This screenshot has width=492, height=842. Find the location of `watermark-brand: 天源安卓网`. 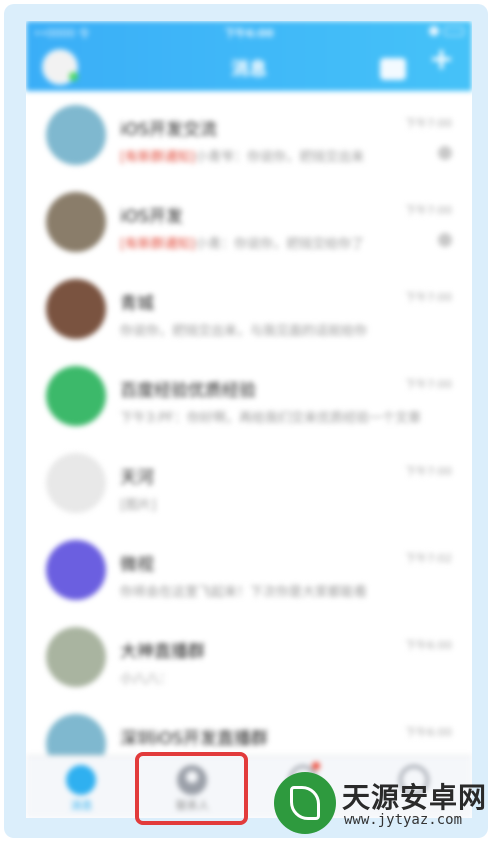

watermark-brand: 天源安卓网 is located at coordinates (415, 797).